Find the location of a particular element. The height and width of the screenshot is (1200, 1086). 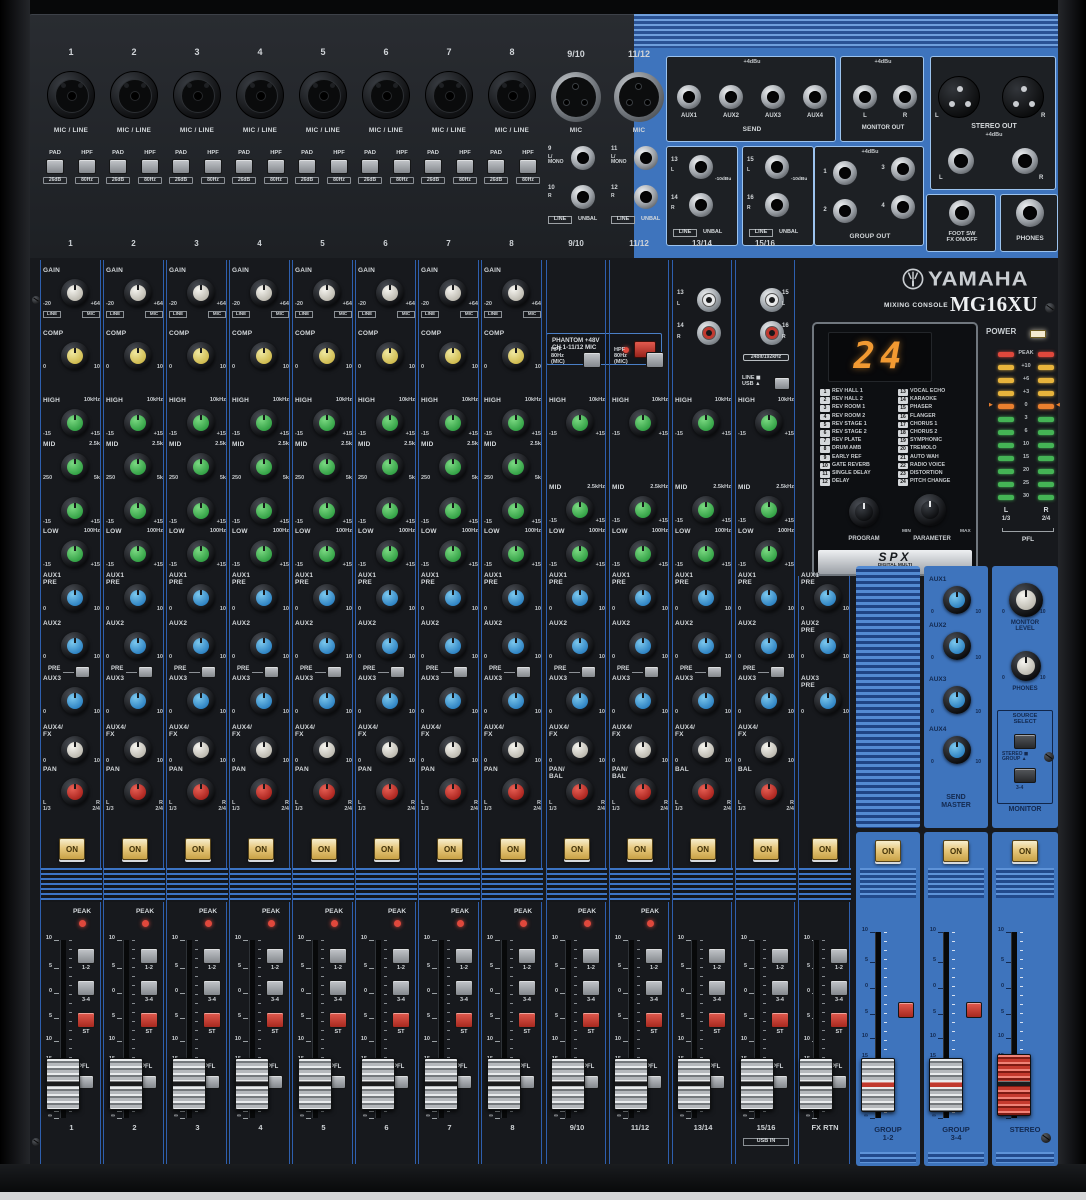

send-master-aux2-knob is located at coordinates (957, 646).